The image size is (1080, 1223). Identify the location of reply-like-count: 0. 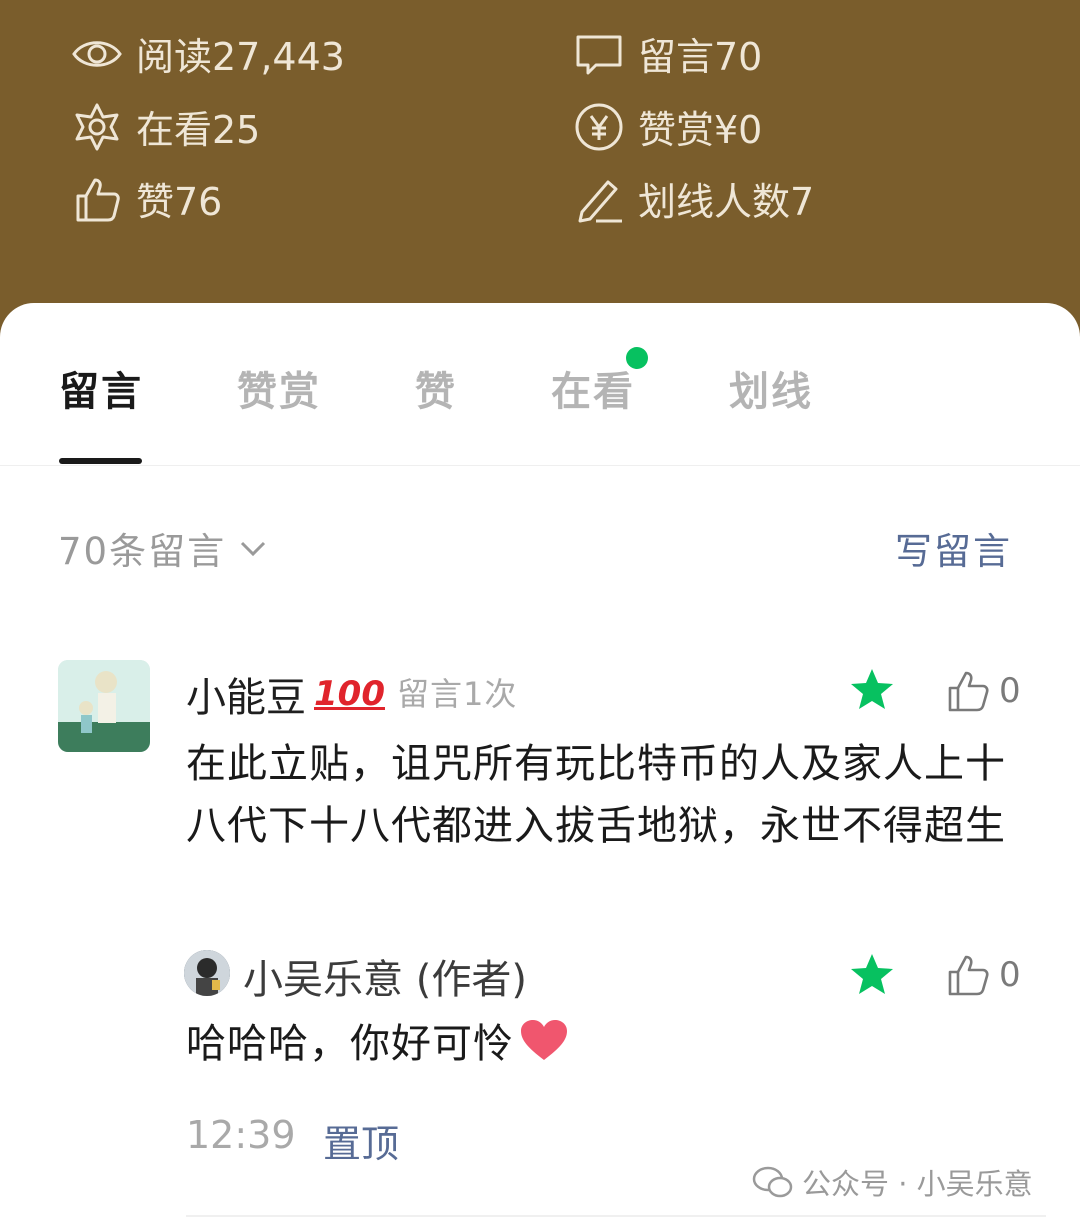
(1010, 975).